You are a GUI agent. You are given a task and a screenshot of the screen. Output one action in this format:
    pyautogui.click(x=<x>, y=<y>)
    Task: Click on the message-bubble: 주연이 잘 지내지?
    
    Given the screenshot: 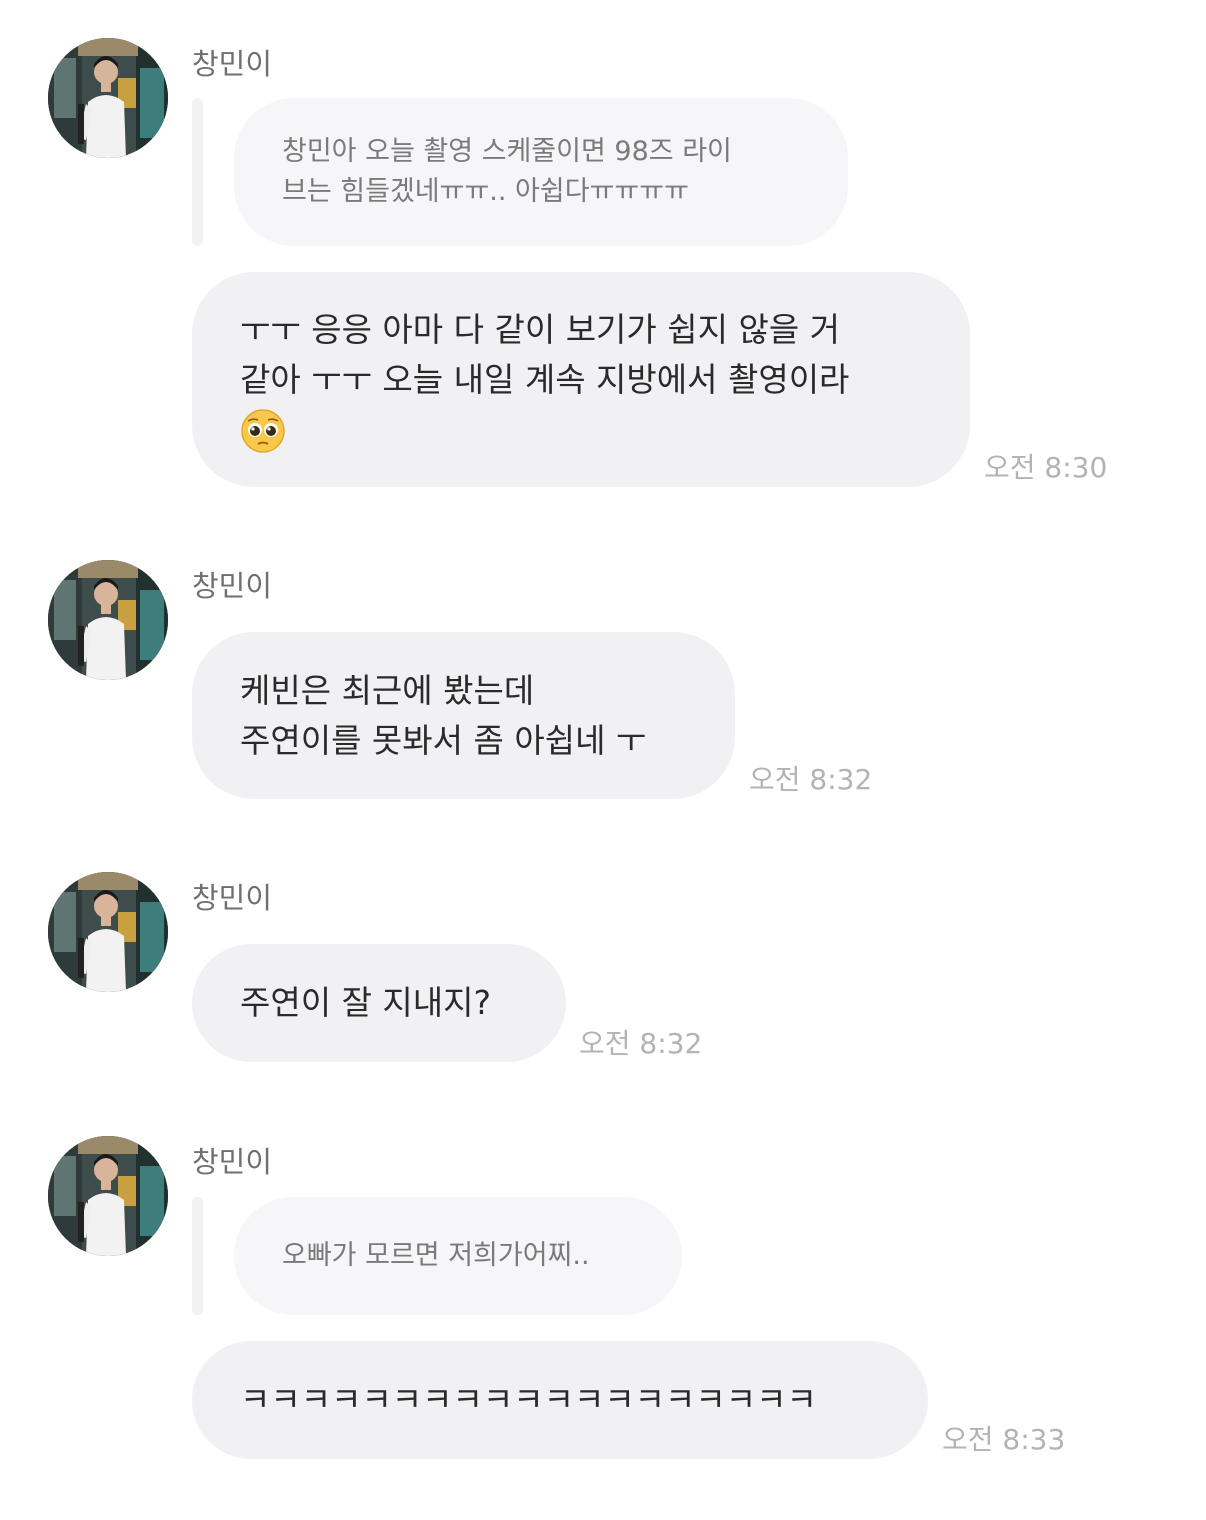 What is the action you would take?
    pyautogui.click(x=379, y=1003)
    